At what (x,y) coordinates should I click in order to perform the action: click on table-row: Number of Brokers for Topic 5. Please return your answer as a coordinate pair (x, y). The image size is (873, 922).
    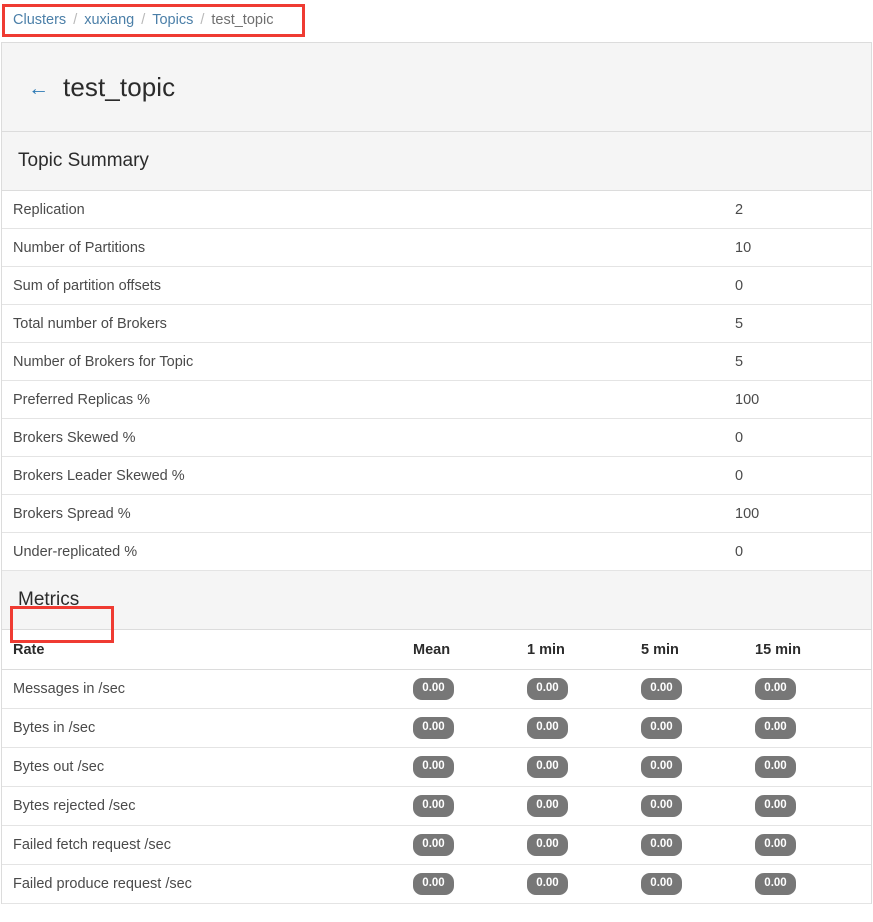
    Looking at the image, I should click on (436, 361).